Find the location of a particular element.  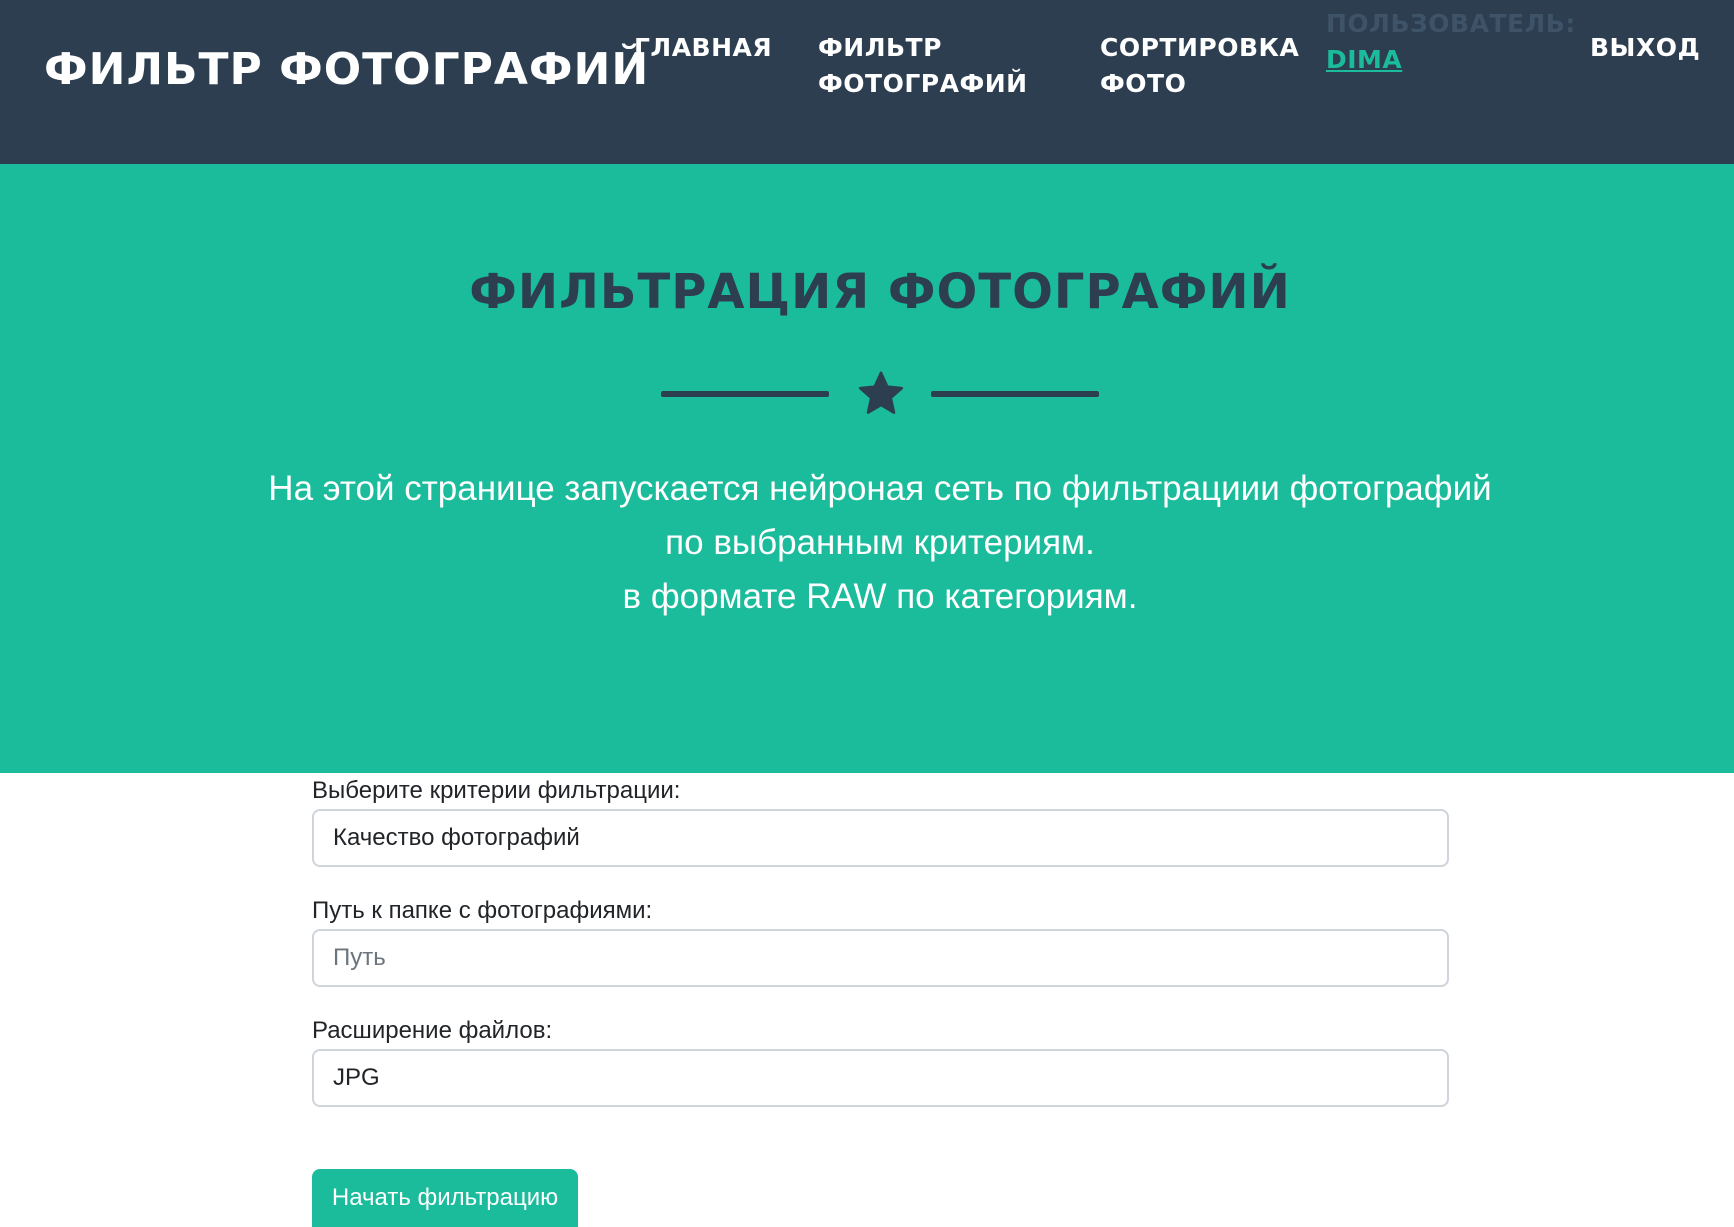

extension-label: Расширение файлов: is located at coordinates (432, 1030).